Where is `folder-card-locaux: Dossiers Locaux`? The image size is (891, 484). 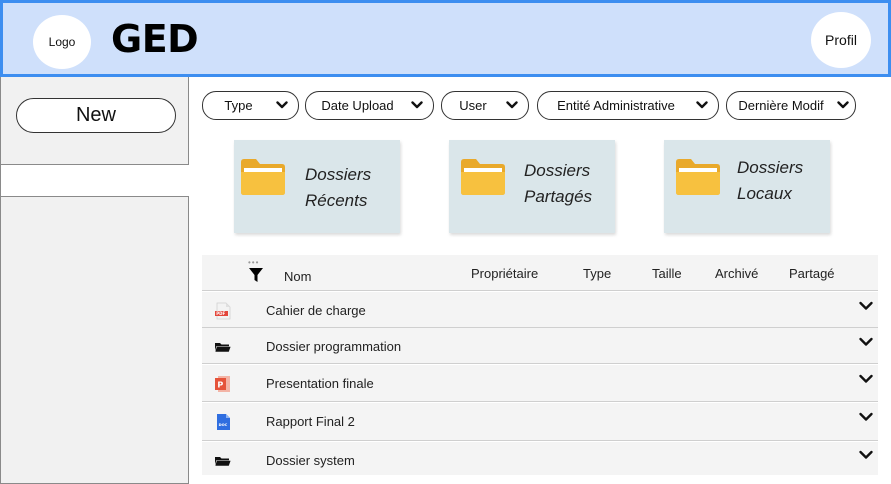
folder-card-locaux: Dossiers Locaux is located at coordinates (747, 186).